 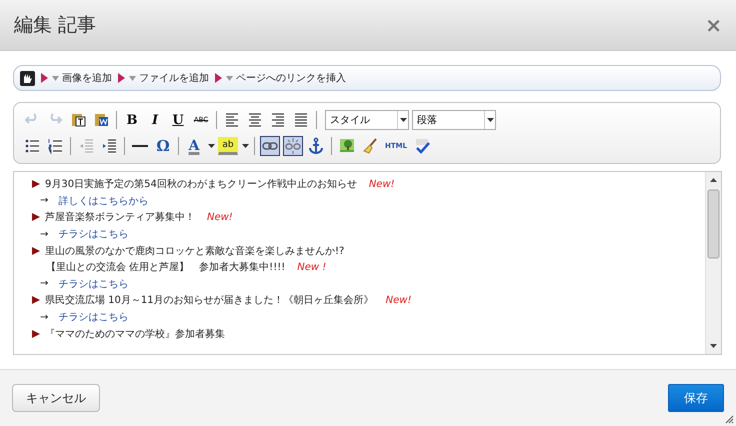 I want to click on unlink-icon, so click(x=293, y=146).